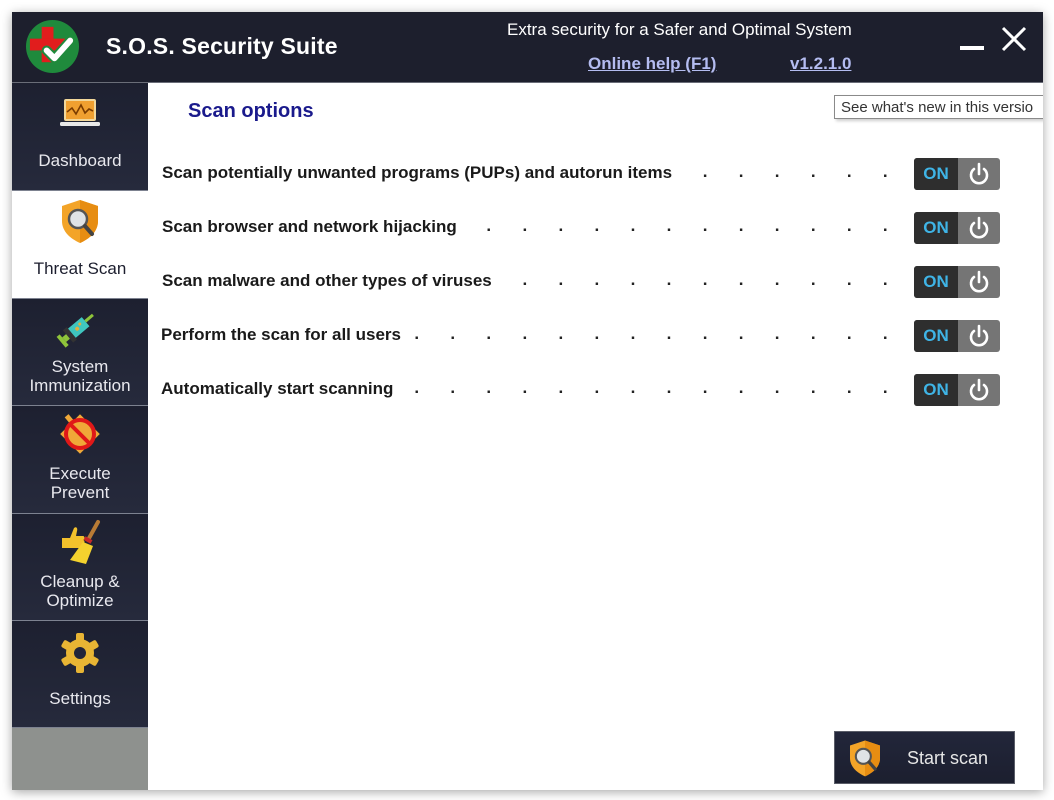 The height and width of the screenshot is (800, 1054). I want to click on syringe-icon, so click(75, 330).